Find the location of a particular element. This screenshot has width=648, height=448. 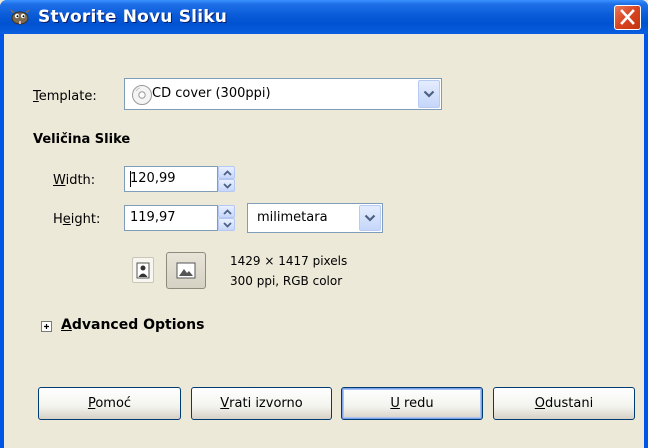

unit-value: milimetara is located at coordinates (292, 217).